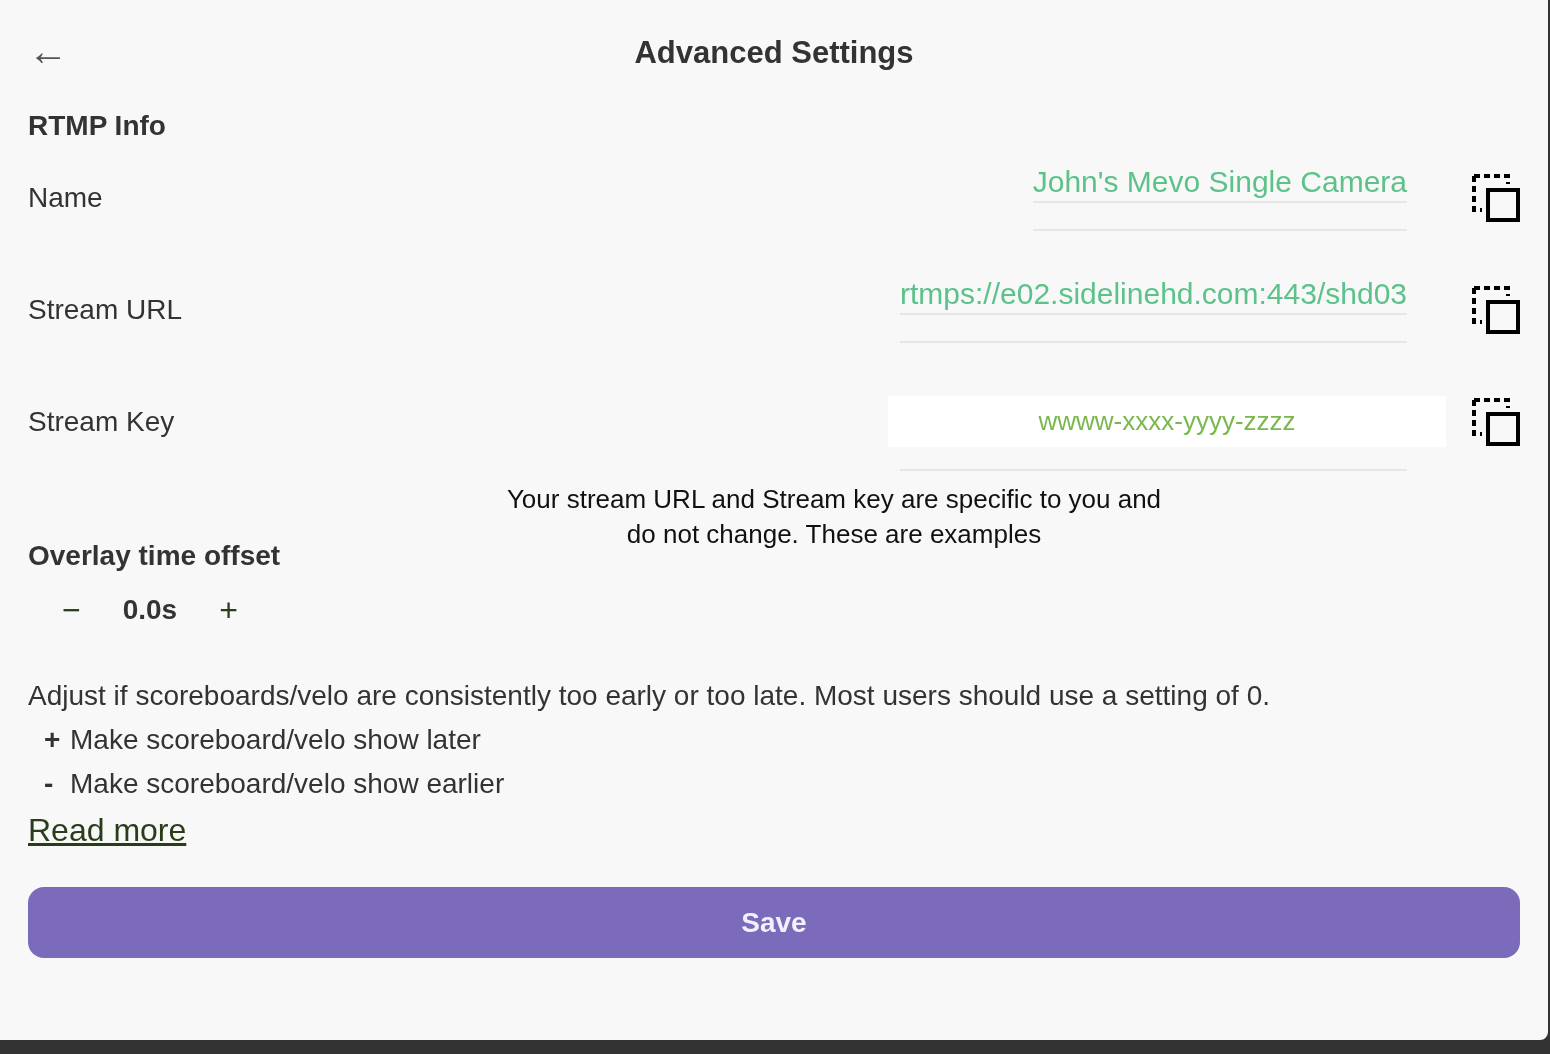  Describe the element at coordinates (228, 610) in the screenshot. I see `increment-button: +` at that location.